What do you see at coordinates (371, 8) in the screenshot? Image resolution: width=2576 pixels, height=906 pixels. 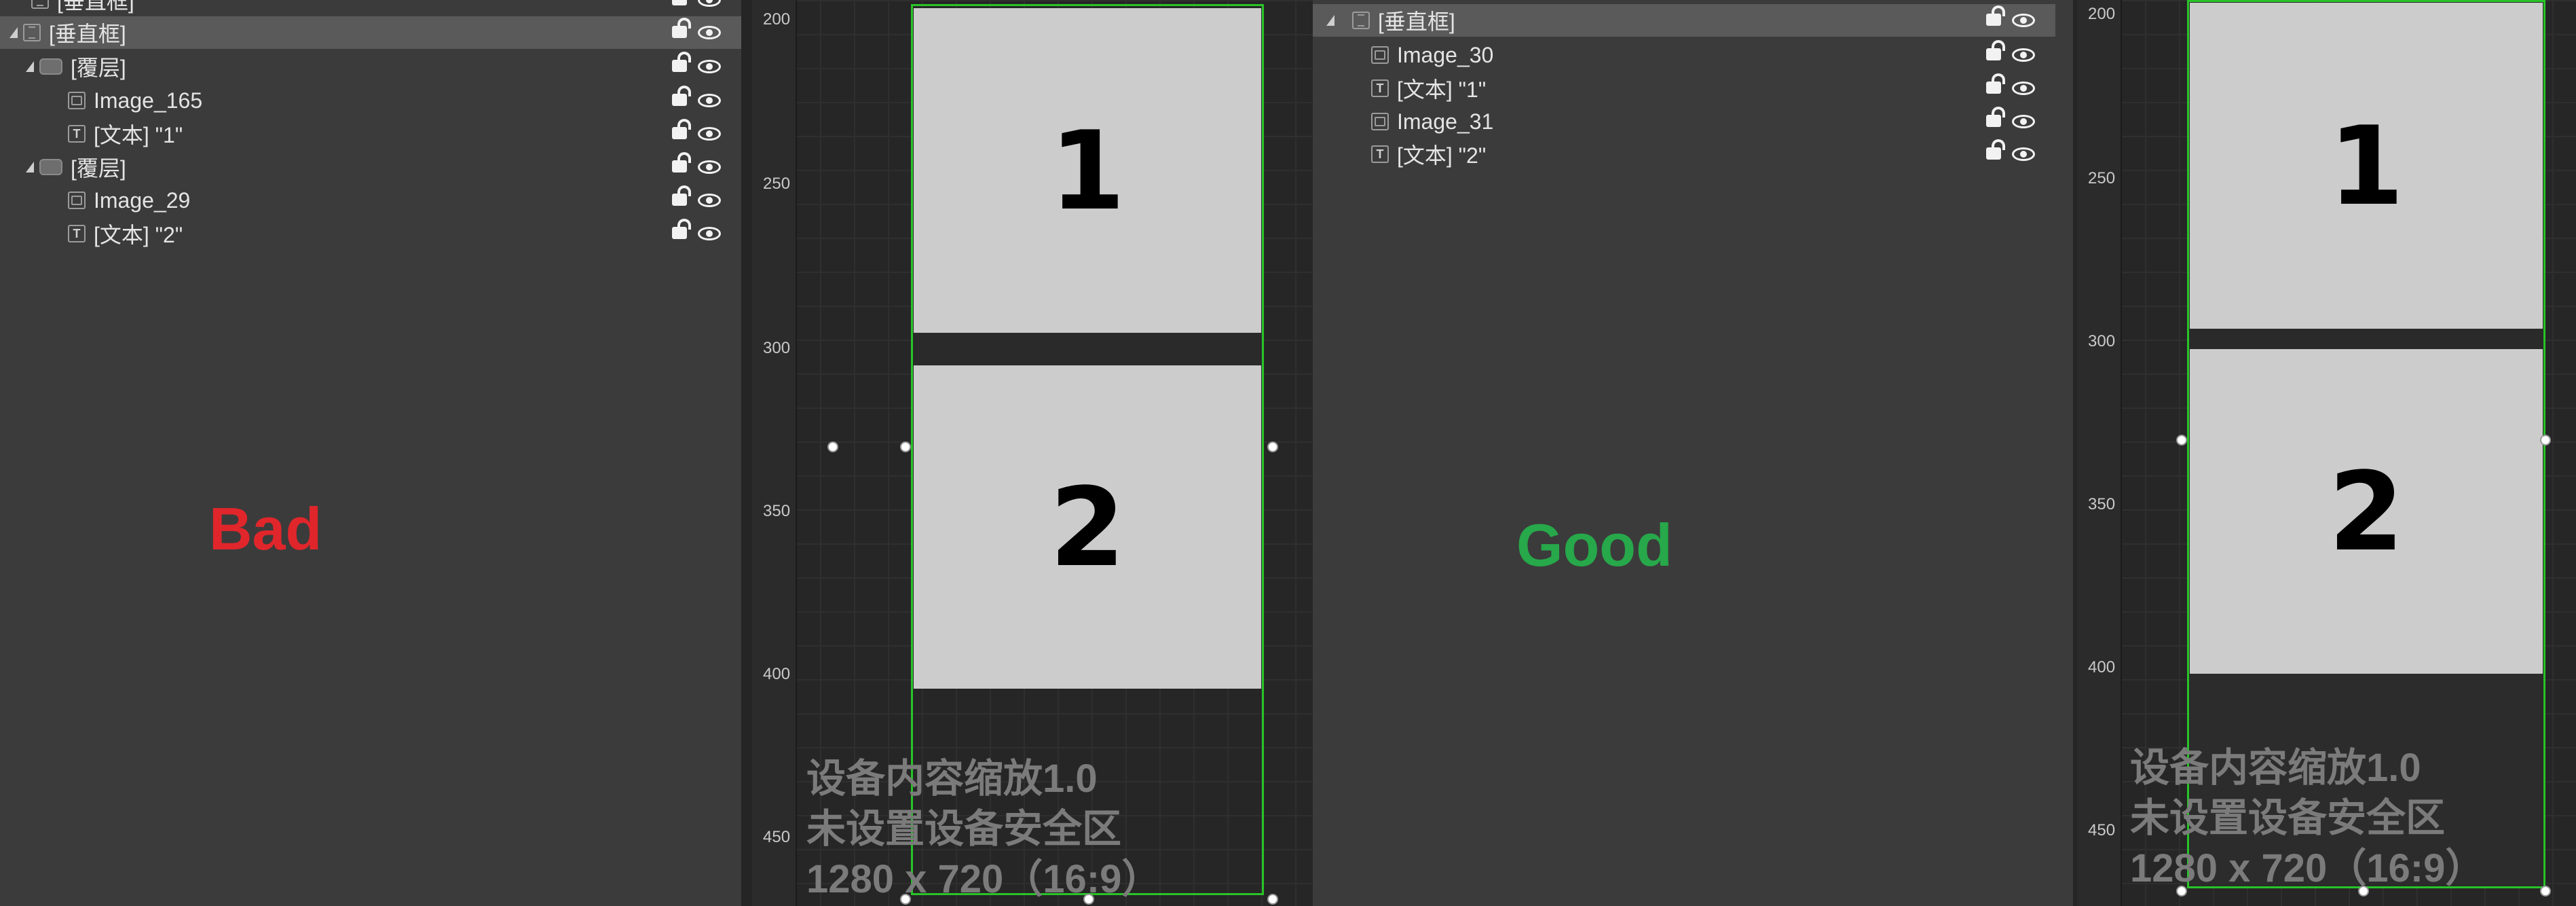 I see `tree-row-vertical-box-top: [垂直框]` at bounding box center [371, 8].